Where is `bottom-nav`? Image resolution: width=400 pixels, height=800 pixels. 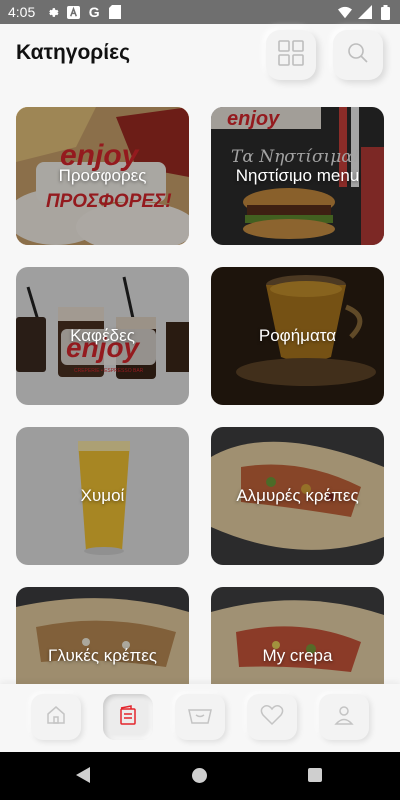
bottom-nav is located at coordinates (200, 718).